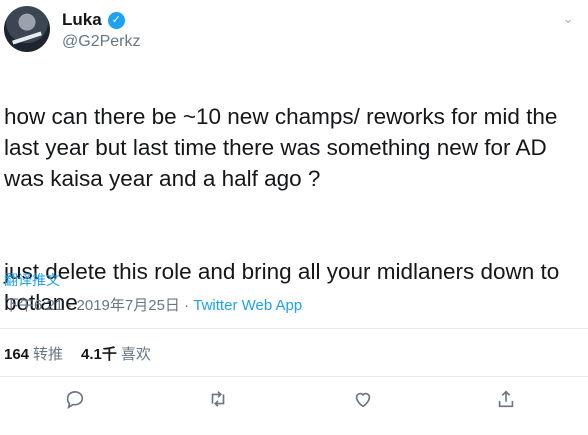 Image resolution: width=588 pixels, height=435 pixels. Describe the element at coordinates (98, 305) in the screenshot. I see `tweet-time: 下午6:21 · 2019年7月25日 ·` at that location.